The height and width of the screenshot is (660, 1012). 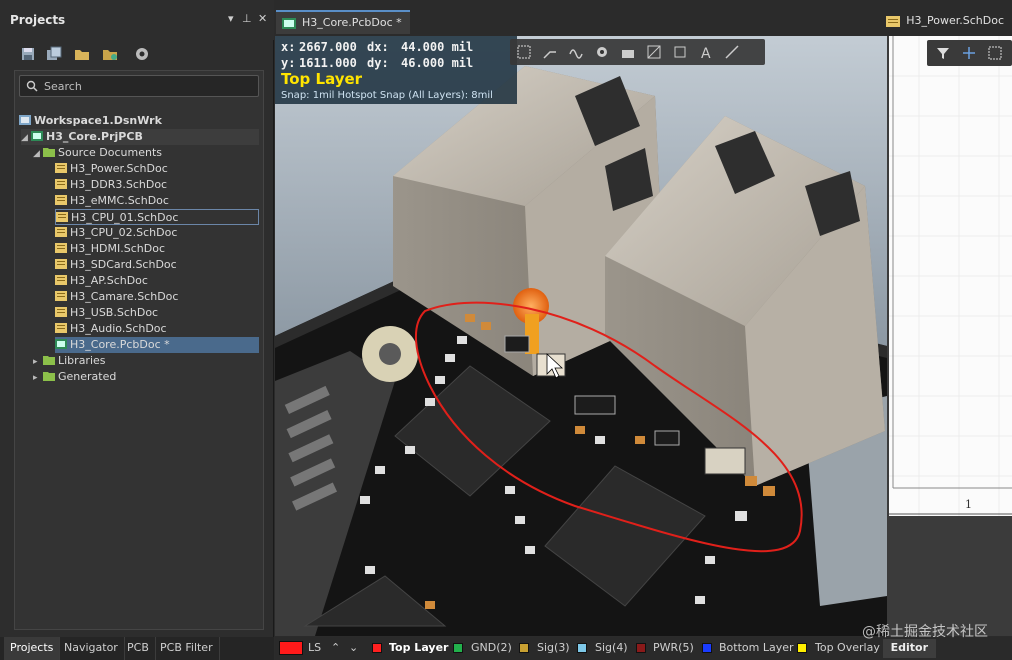 I want to click on hud-y-label: y:, so click(x=288, y=63).